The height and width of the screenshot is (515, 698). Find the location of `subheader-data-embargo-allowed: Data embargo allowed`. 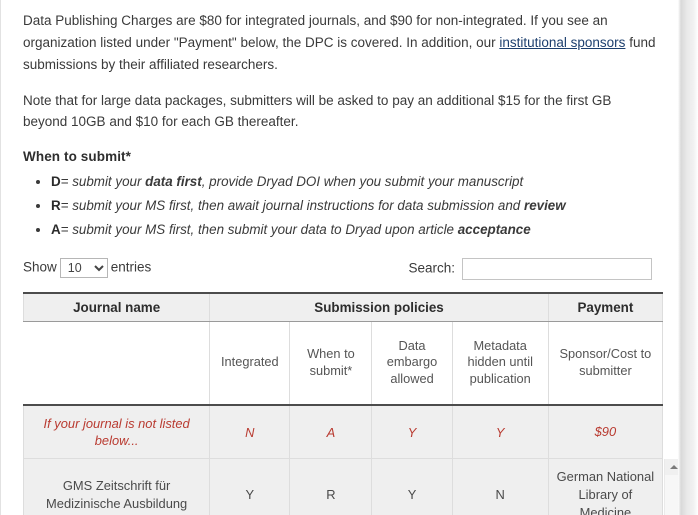

subheader-data-embargo-allowed: Data embargo allowed is located at coordinates (412, 363).